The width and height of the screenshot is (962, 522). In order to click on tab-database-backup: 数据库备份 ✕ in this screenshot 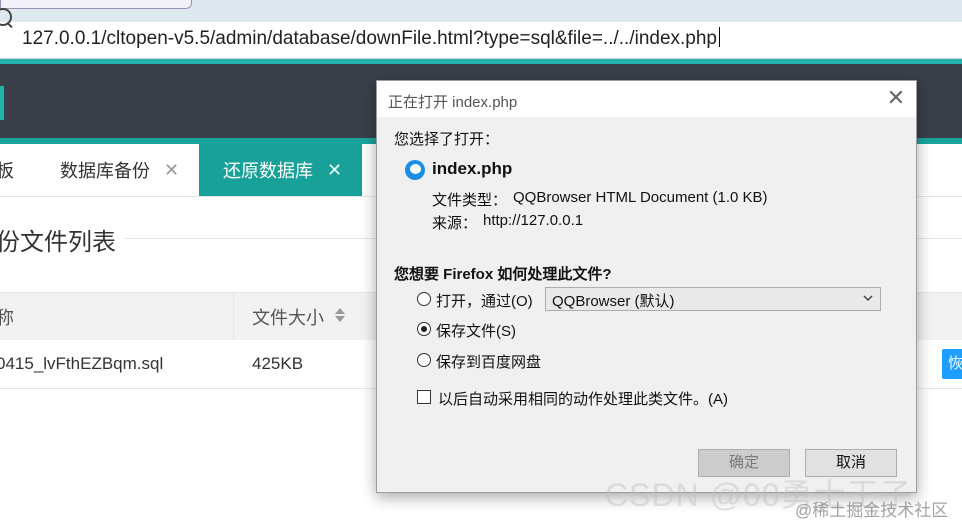, I will do `click(130, 170)`.